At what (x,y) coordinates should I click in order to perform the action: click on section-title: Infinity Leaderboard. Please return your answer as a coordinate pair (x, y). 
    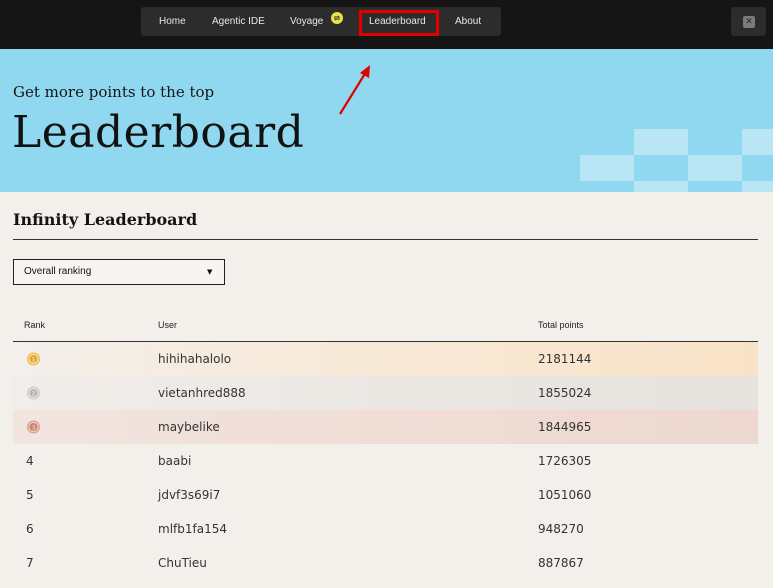
    Looking at the image, I should click on (105, 219).